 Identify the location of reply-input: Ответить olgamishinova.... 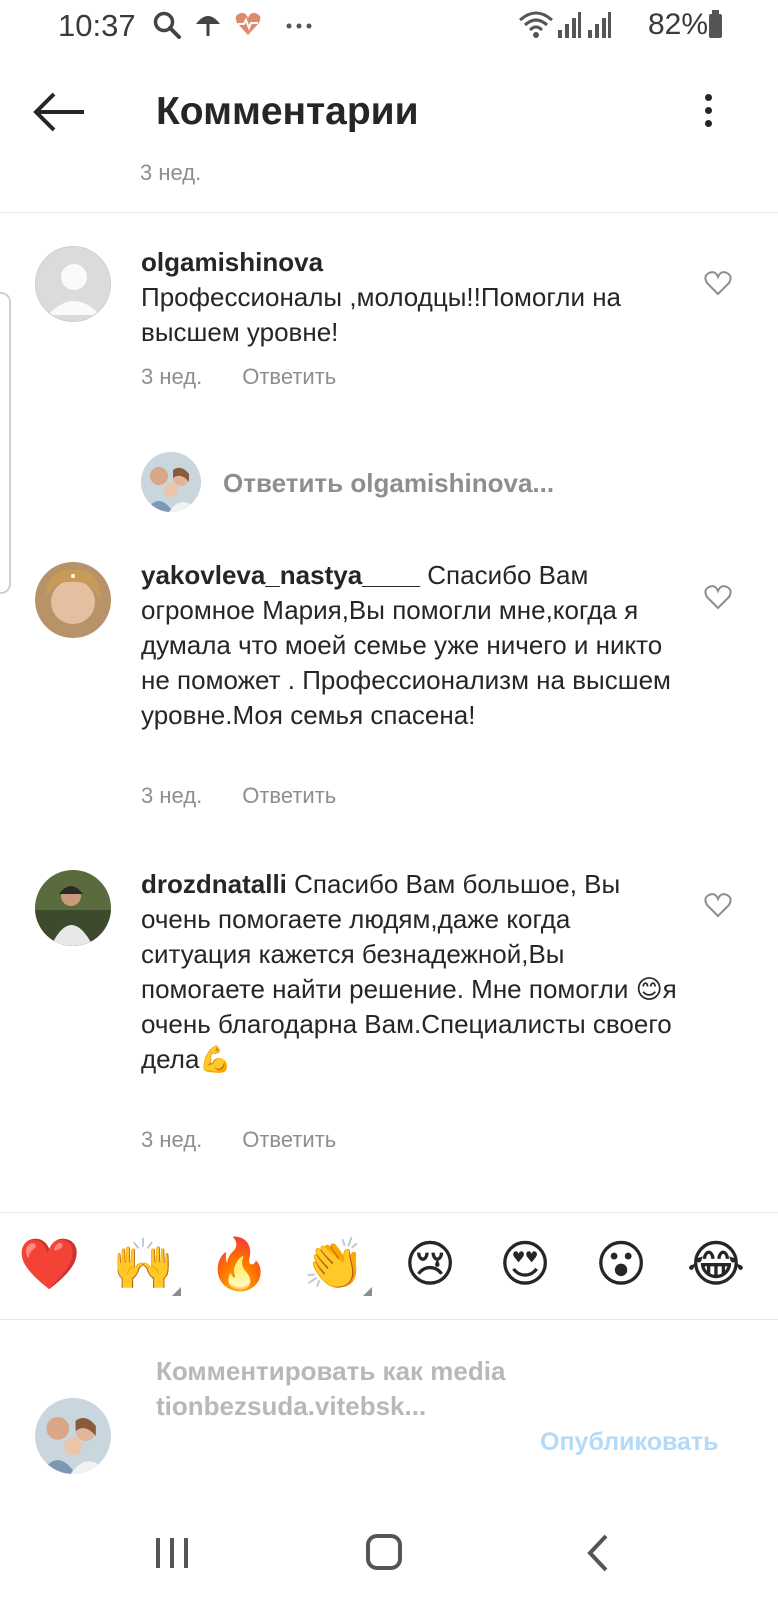
(388, 483).